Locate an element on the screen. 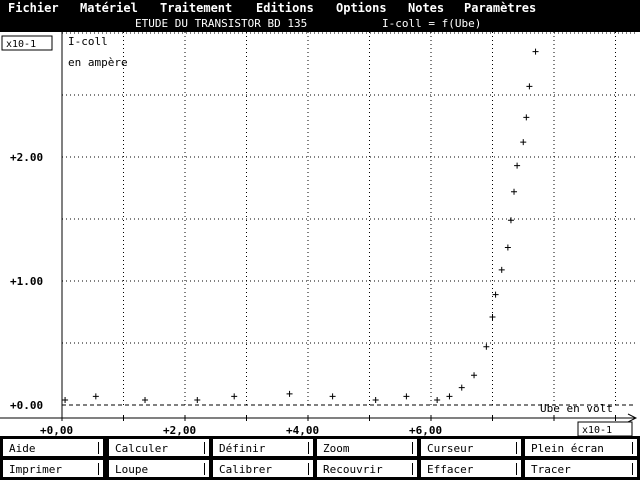  menu-editions: Editions is located at coordinates (285, 8).